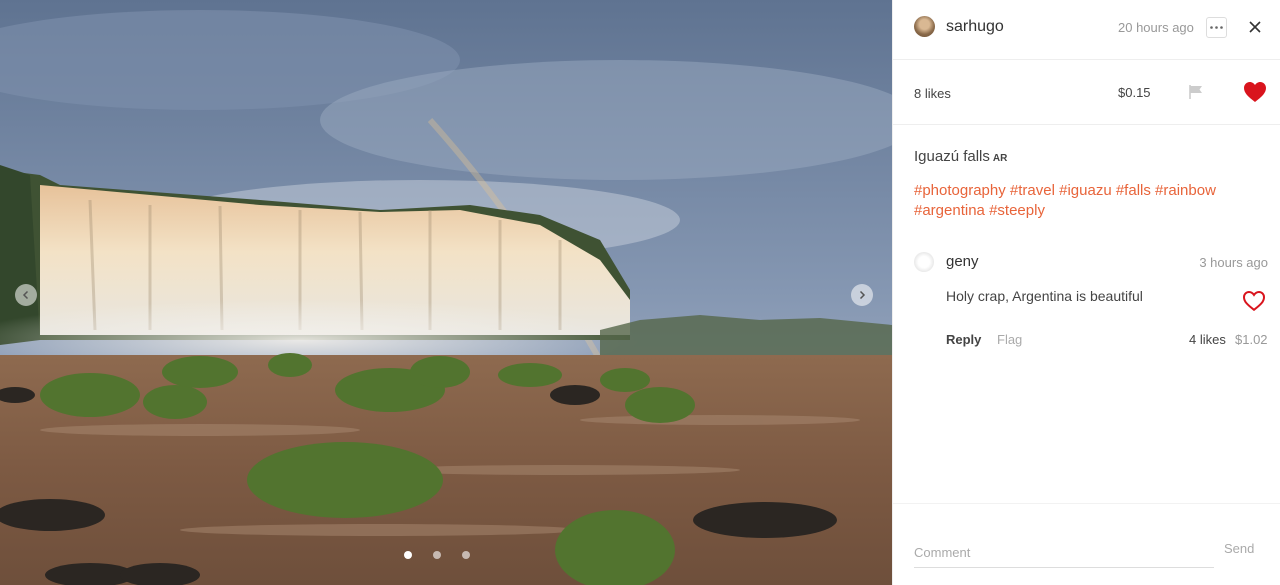 Image resolution: width=1280 pixels, height=585 pixels. I want to click on slide-indicator, so click(437, 555).